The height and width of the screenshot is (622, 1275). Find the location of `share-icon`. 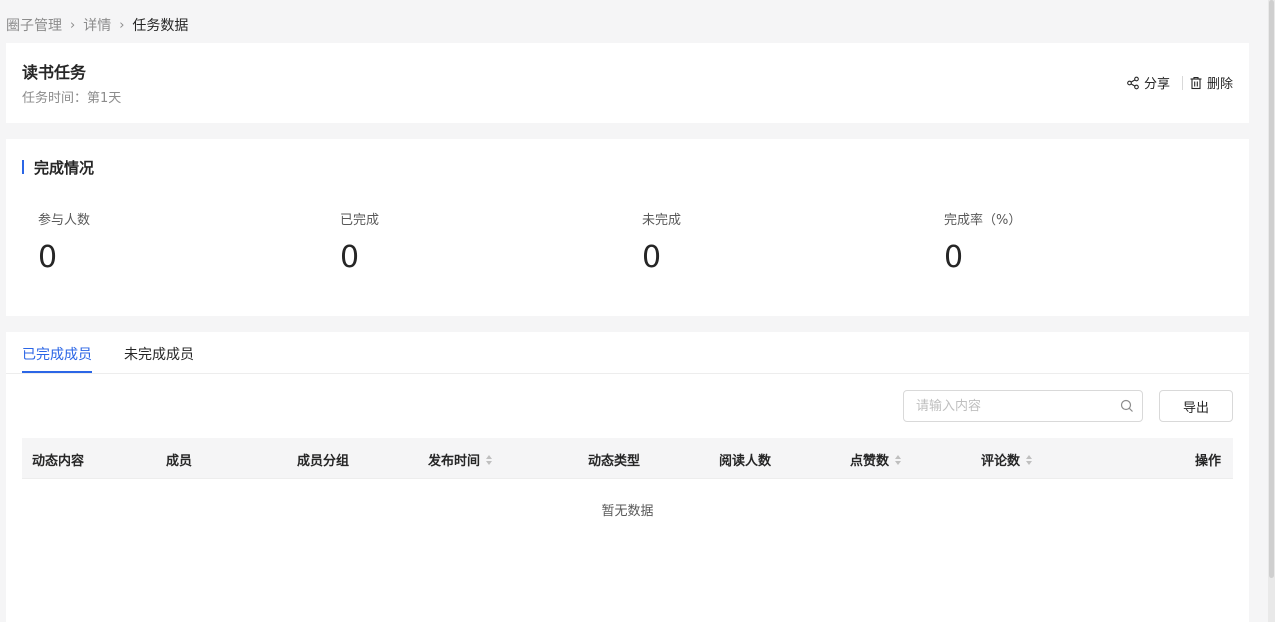

share-icon is located at coordinates (1133, 82).